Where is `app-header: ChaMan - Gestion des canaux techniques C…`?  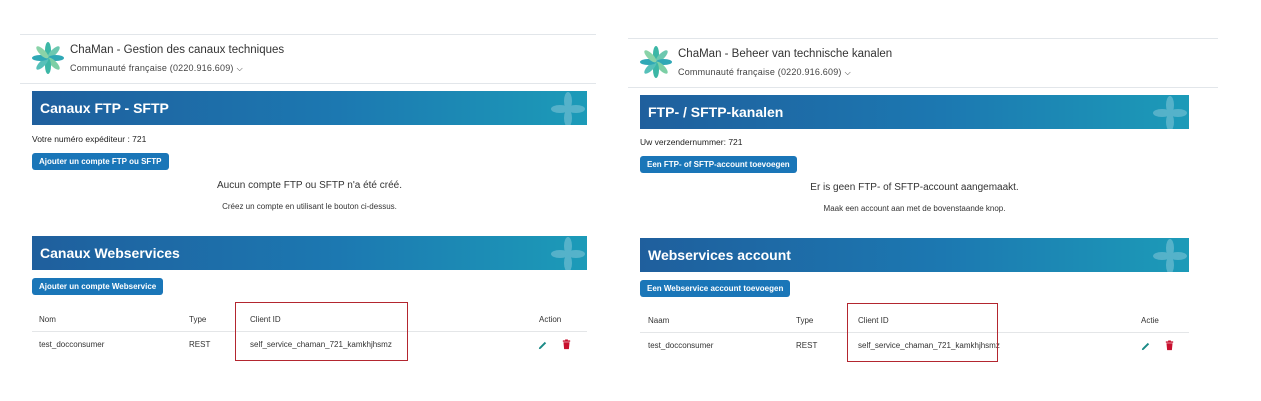 app-header: ChaMan - Gestion des canaux techniques C… is located at coordinates (308, 59).